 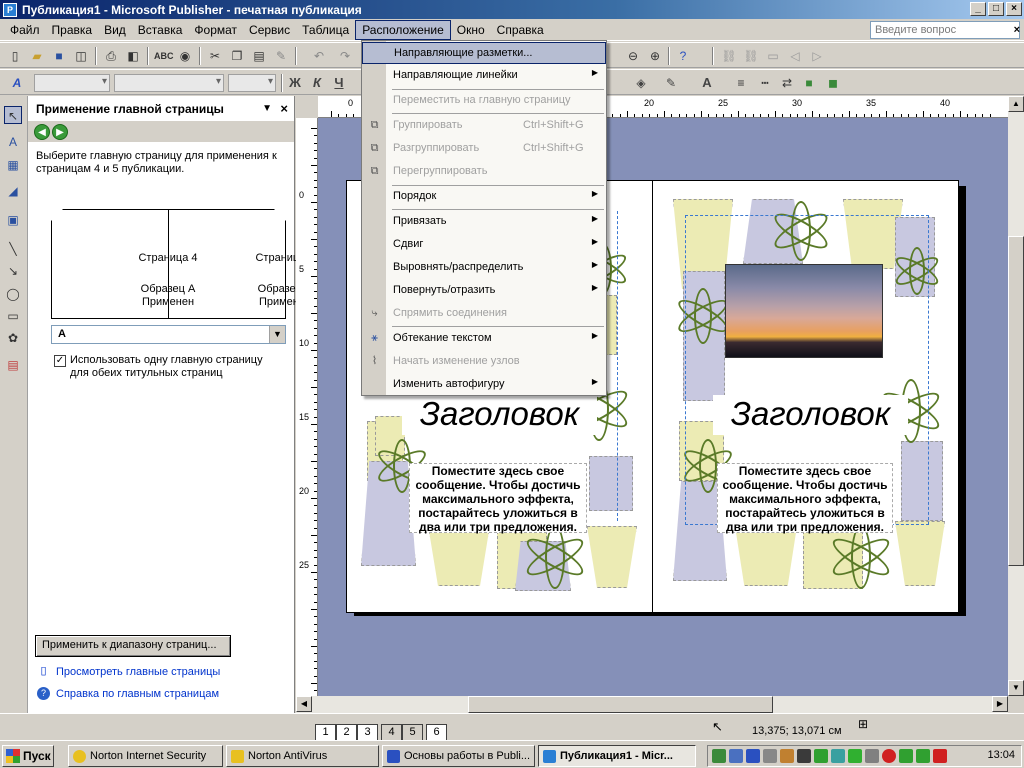 I want to click on menu-tools: Сервис, so click(x=269, y=30).